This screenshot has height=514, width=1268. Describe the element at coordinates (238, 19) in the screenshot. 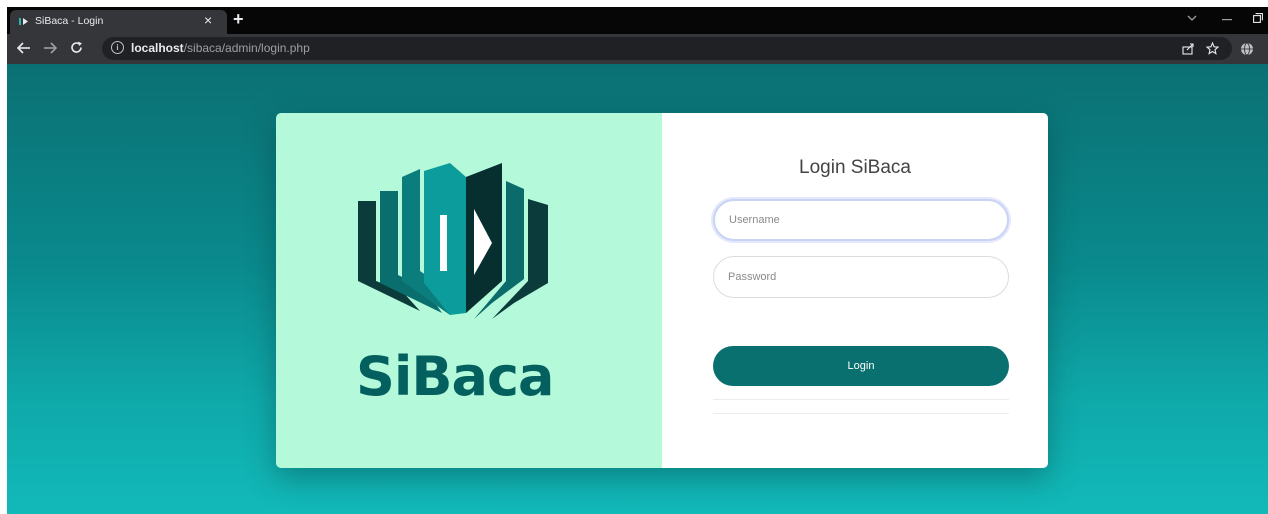

I see `new-tab-button: +` at that location.